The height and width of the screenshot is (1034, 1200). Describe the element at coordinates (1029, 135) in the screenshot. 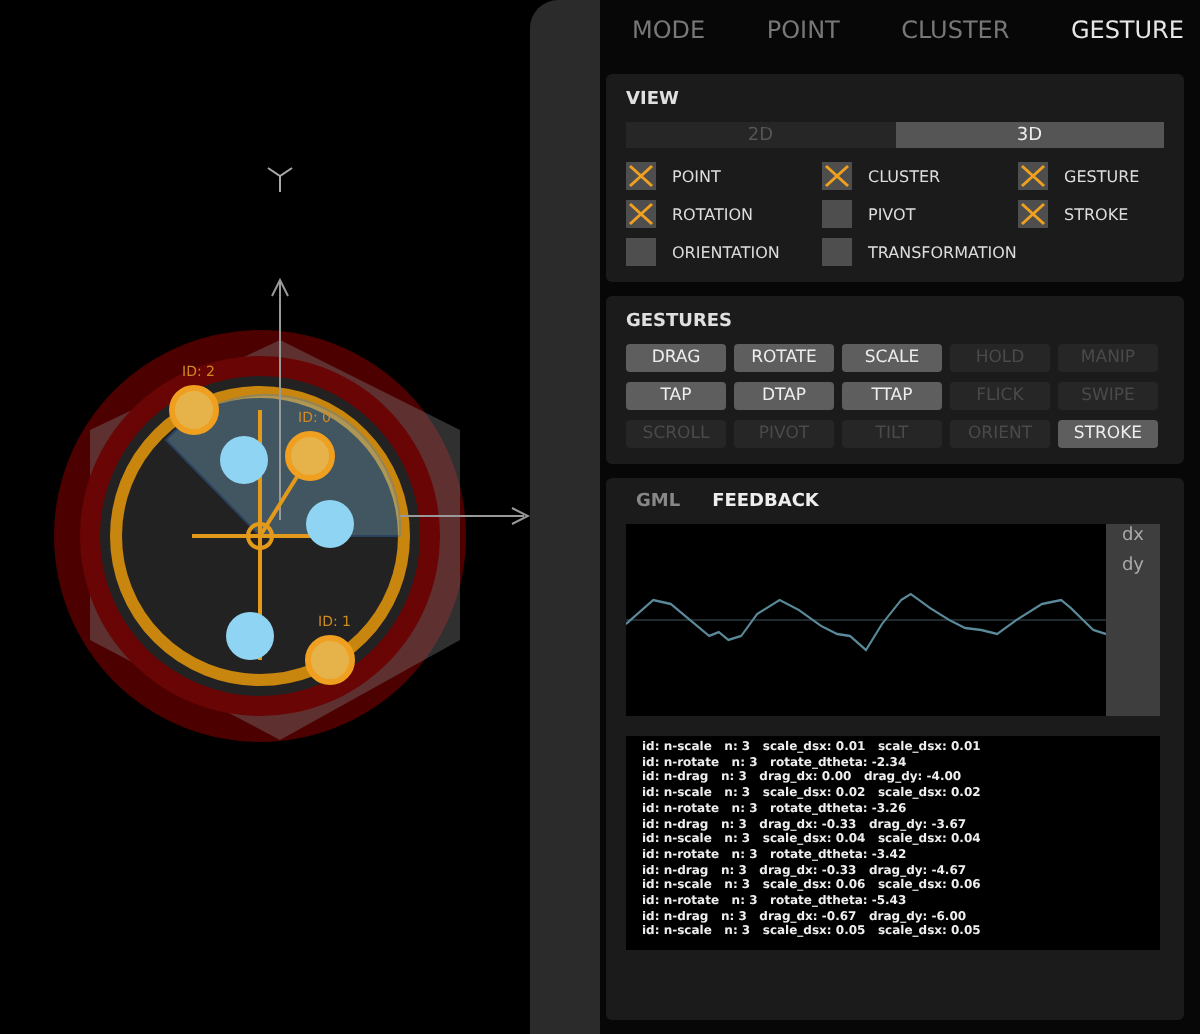

I see `view-mode-toggle: 3D` at that location.